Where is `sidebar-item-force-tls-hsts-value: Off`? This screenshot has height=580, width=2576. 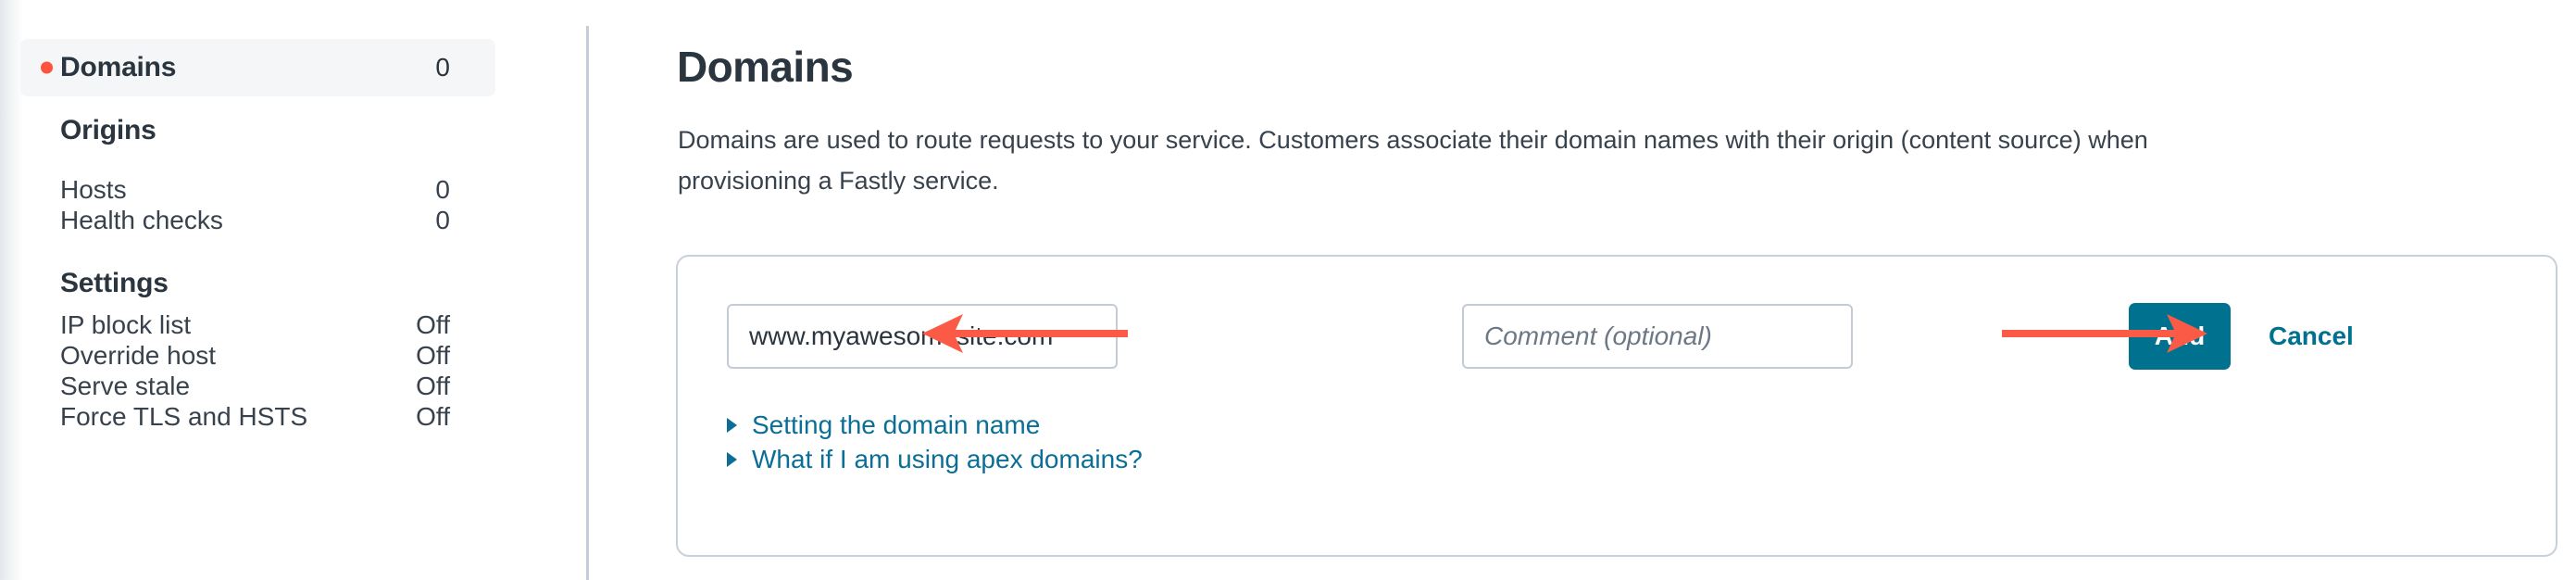 sidebar-item-force-tls-hsts-value: Off is located at coordinates (433, 416).